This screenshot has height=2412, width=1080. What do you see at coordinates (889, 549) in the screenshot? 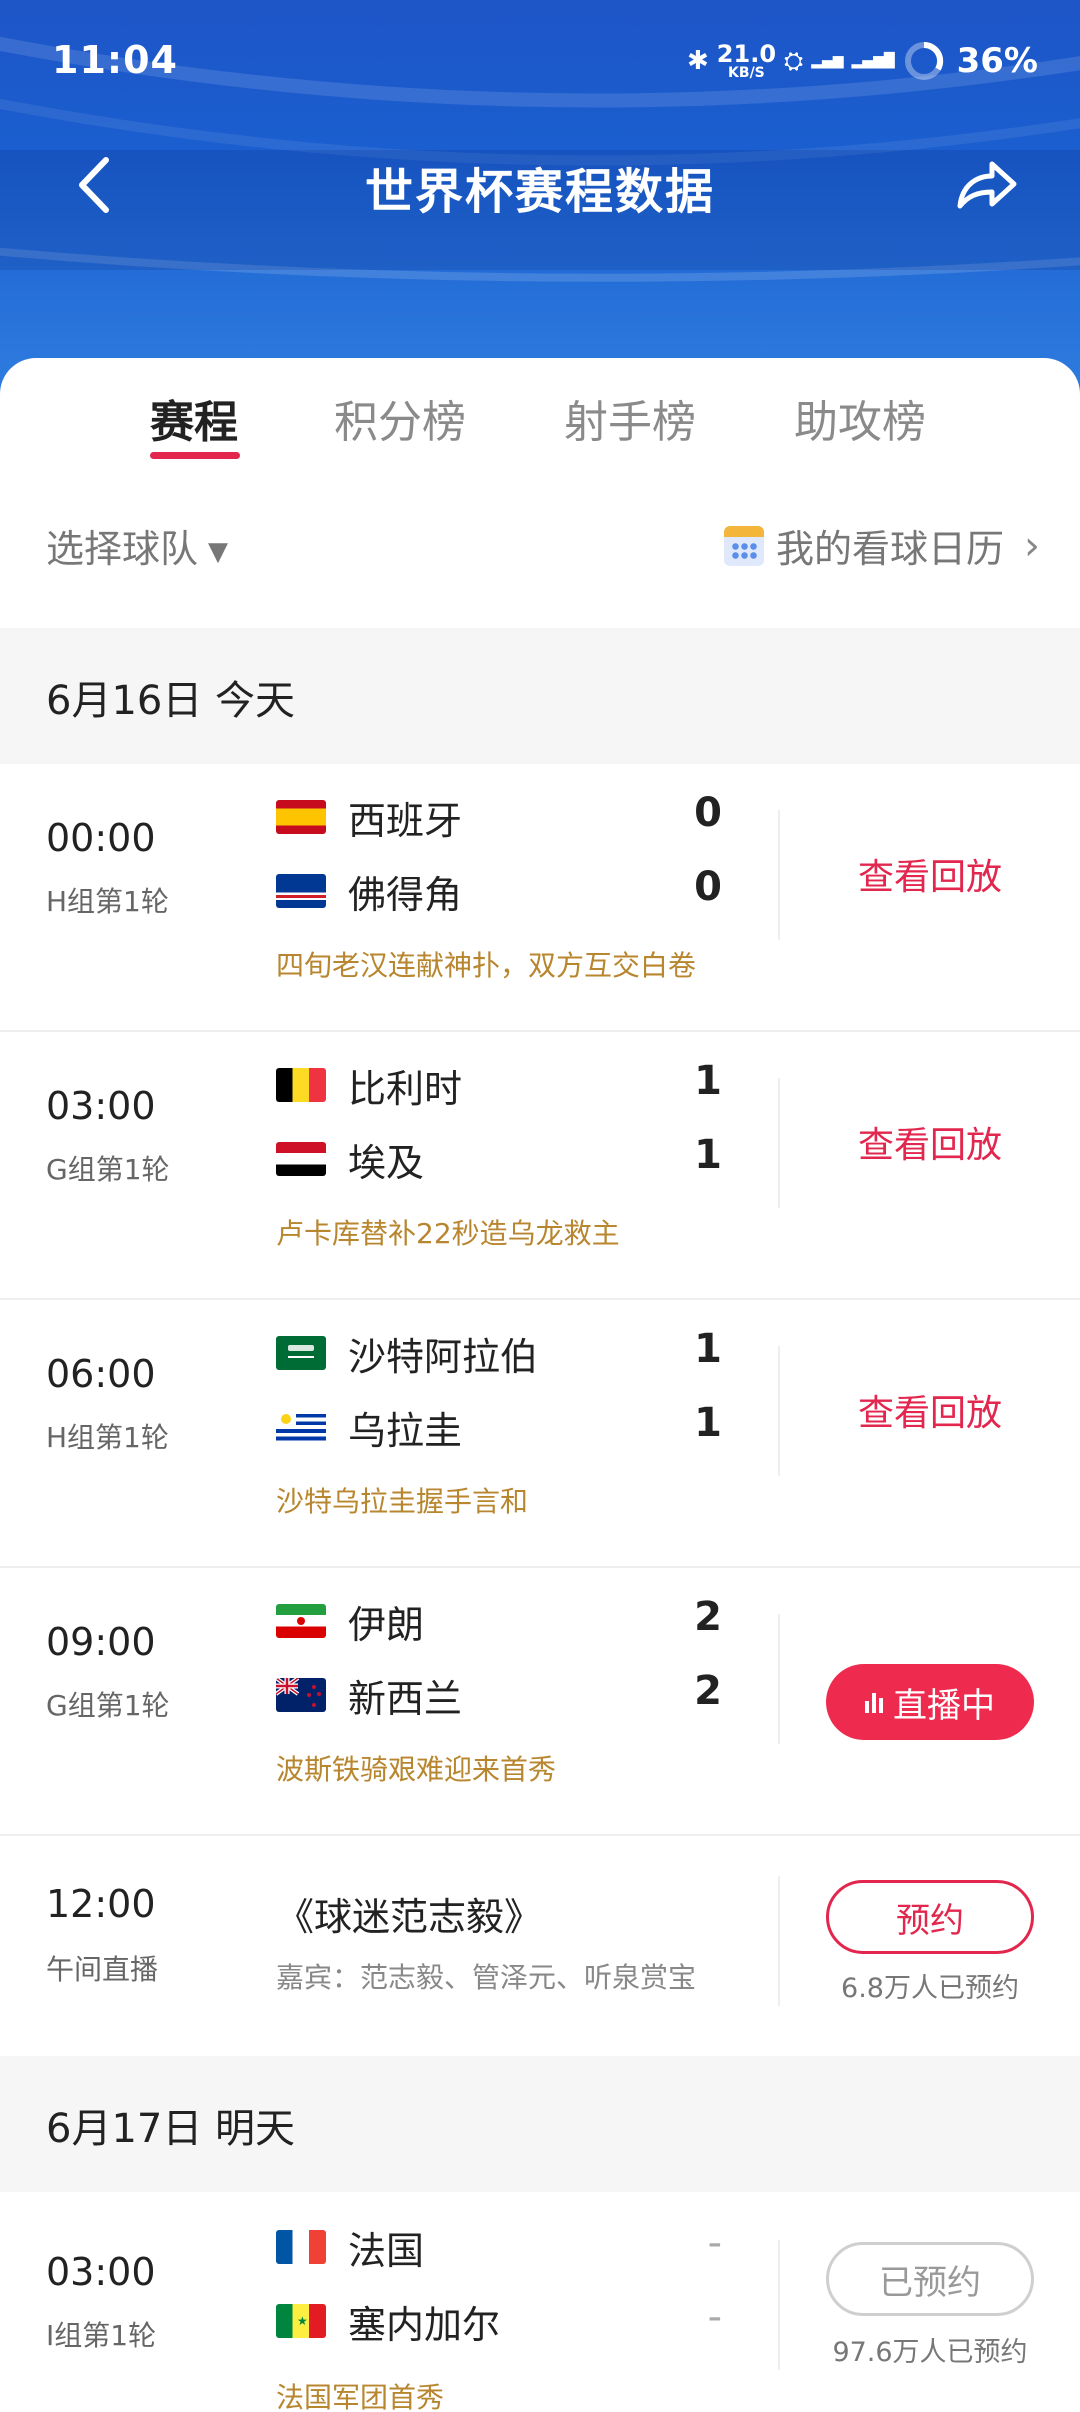
I see `calendar-link-label: 我的看球日历` at bounding box center [889, 549].